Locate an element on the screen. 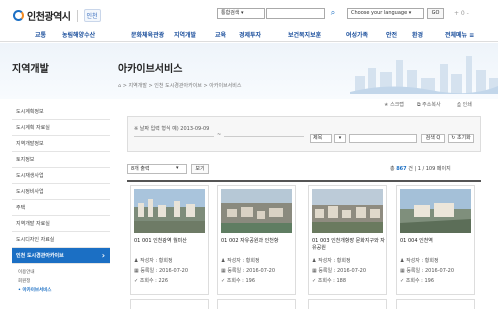  nav-item-environment: 환경 is located at coordinates (417, 34).